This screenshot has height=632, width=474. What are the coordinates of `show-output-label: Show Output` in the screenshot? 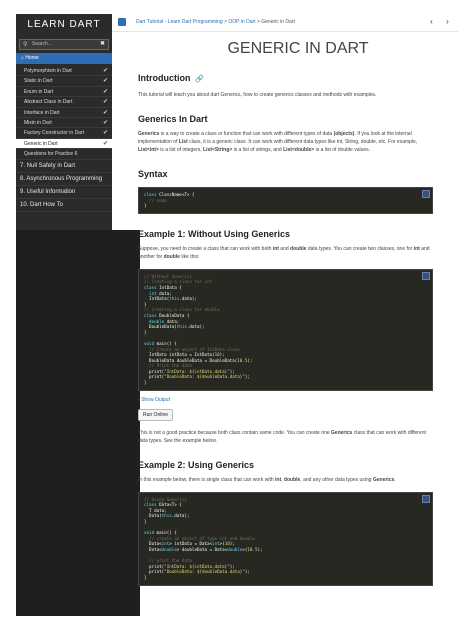 It's located at (155, 399).